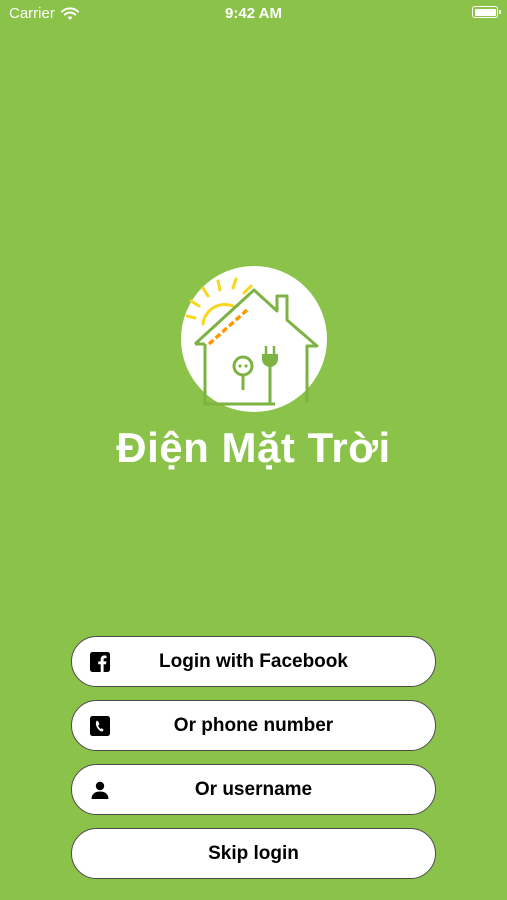 Image resolution: width=507 pixels, height=900 pixels. I want to click on user-icon, so click(100, 790).